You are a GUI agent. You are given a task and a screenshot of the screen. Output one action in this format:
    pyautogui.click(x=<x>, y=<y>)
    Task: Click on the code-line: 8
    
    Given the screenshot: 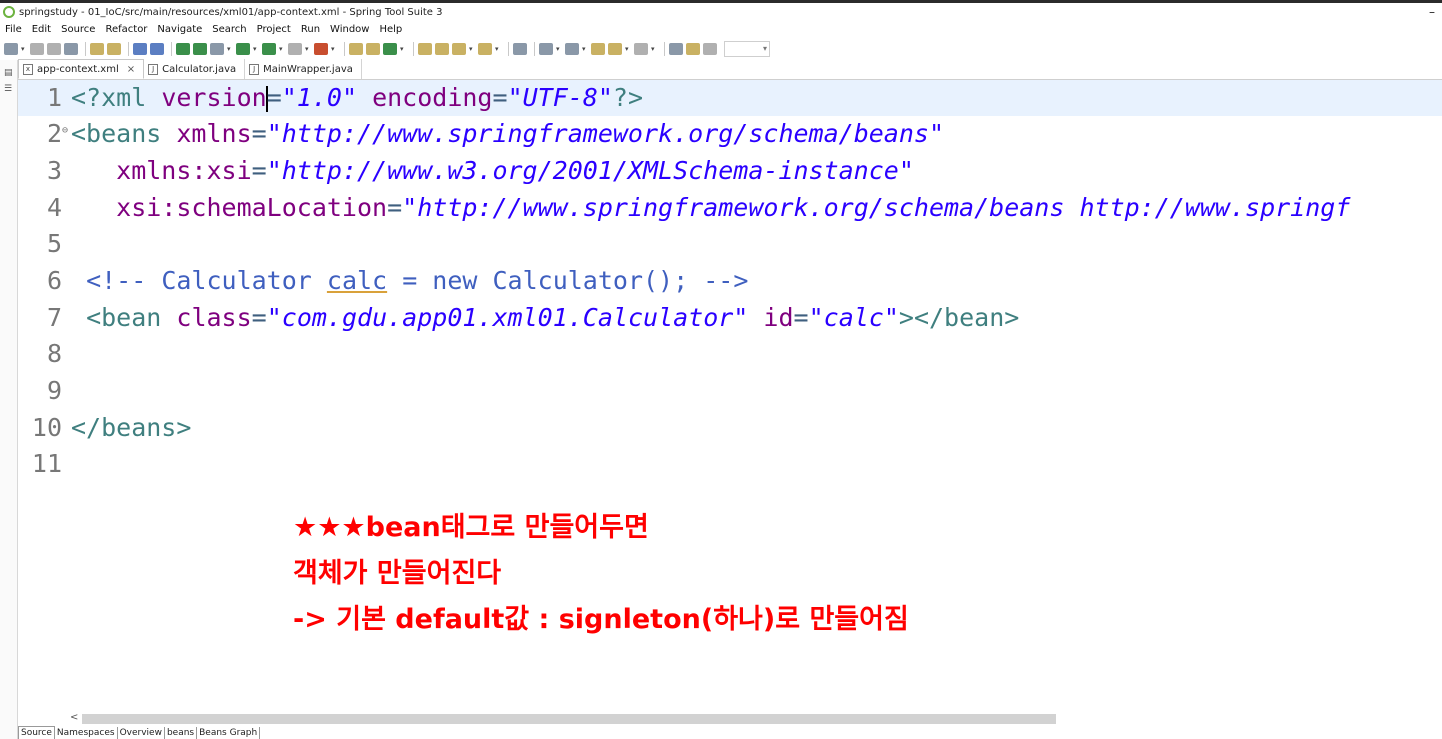 What is the action you would take?
    pyautogui.click(x=40, y=354)
    